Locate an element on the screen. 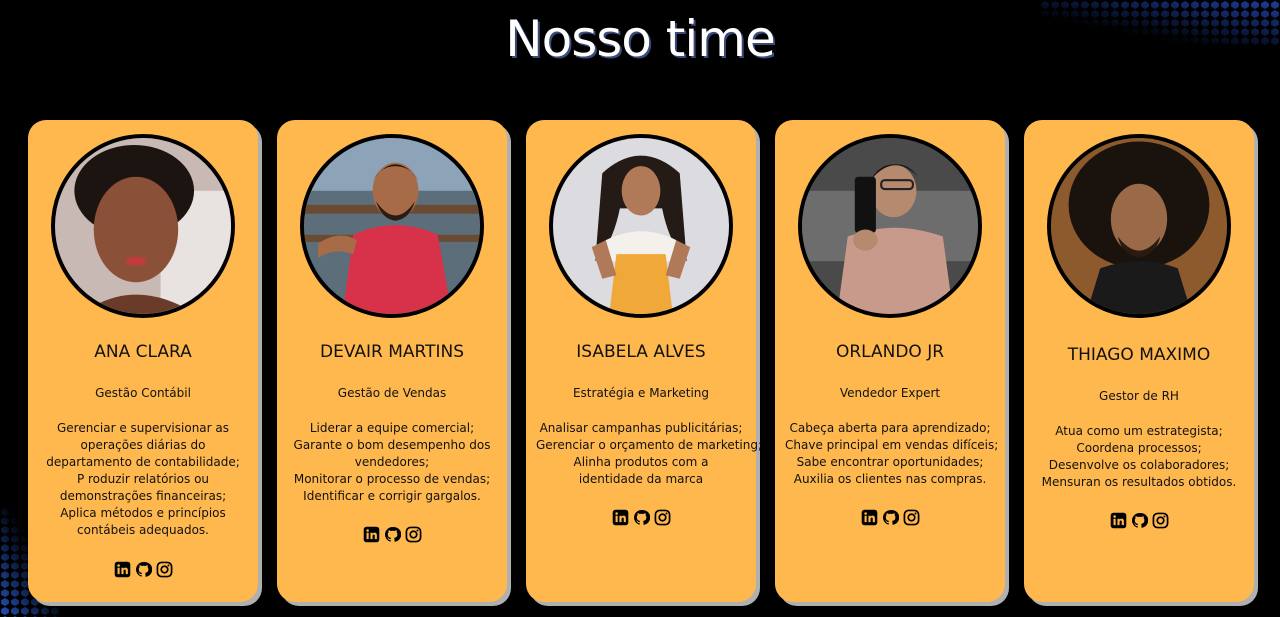 Image resolution: width=1280 pixels, height=617 pixels. member-role: Gestor de RH is located at coordinates (1139, 396).